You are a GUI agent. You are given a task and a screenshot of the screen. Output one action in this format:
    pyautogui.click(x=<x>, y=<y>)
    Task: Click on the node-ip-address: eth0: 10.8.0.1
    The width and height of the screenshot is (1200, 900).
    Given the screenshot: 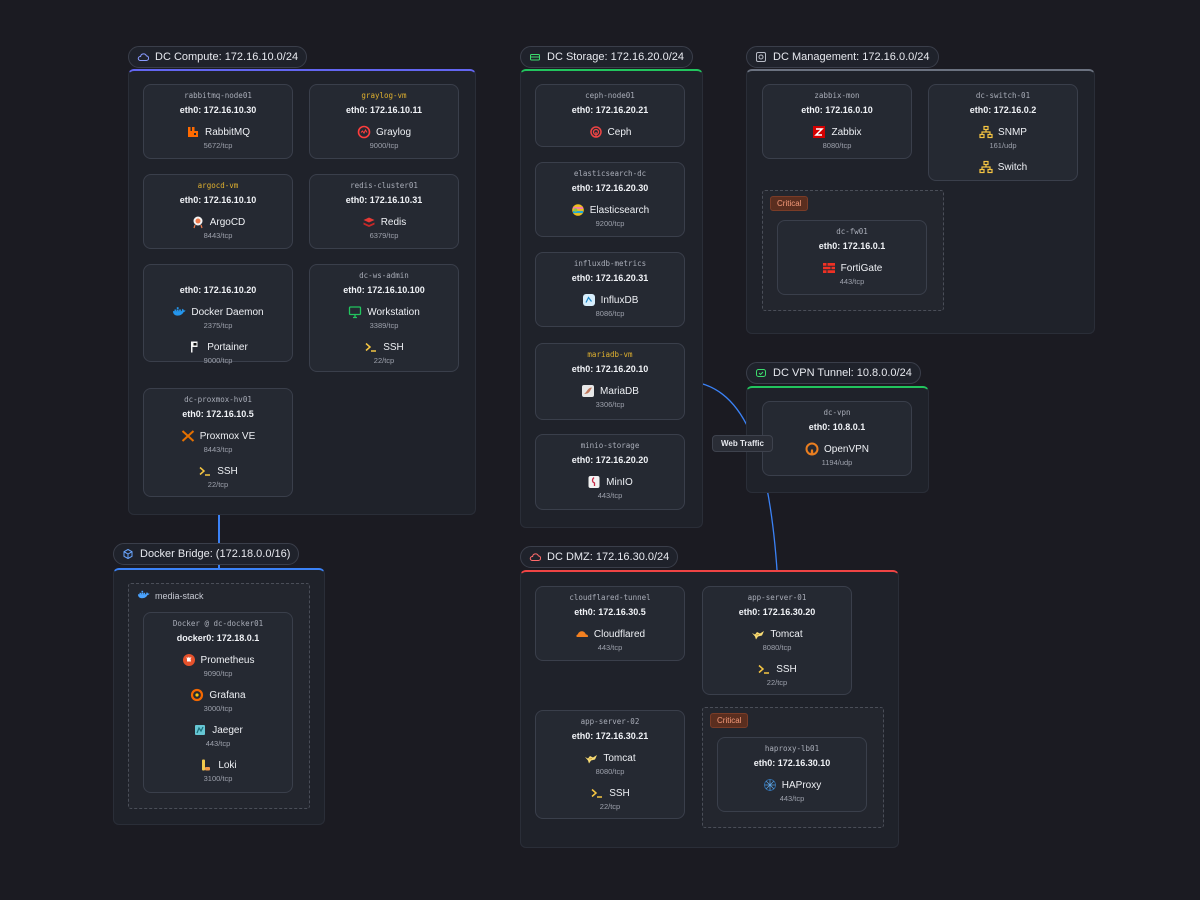 What is the action you would take?
    pyautogui.click(x=837, y=427)
    